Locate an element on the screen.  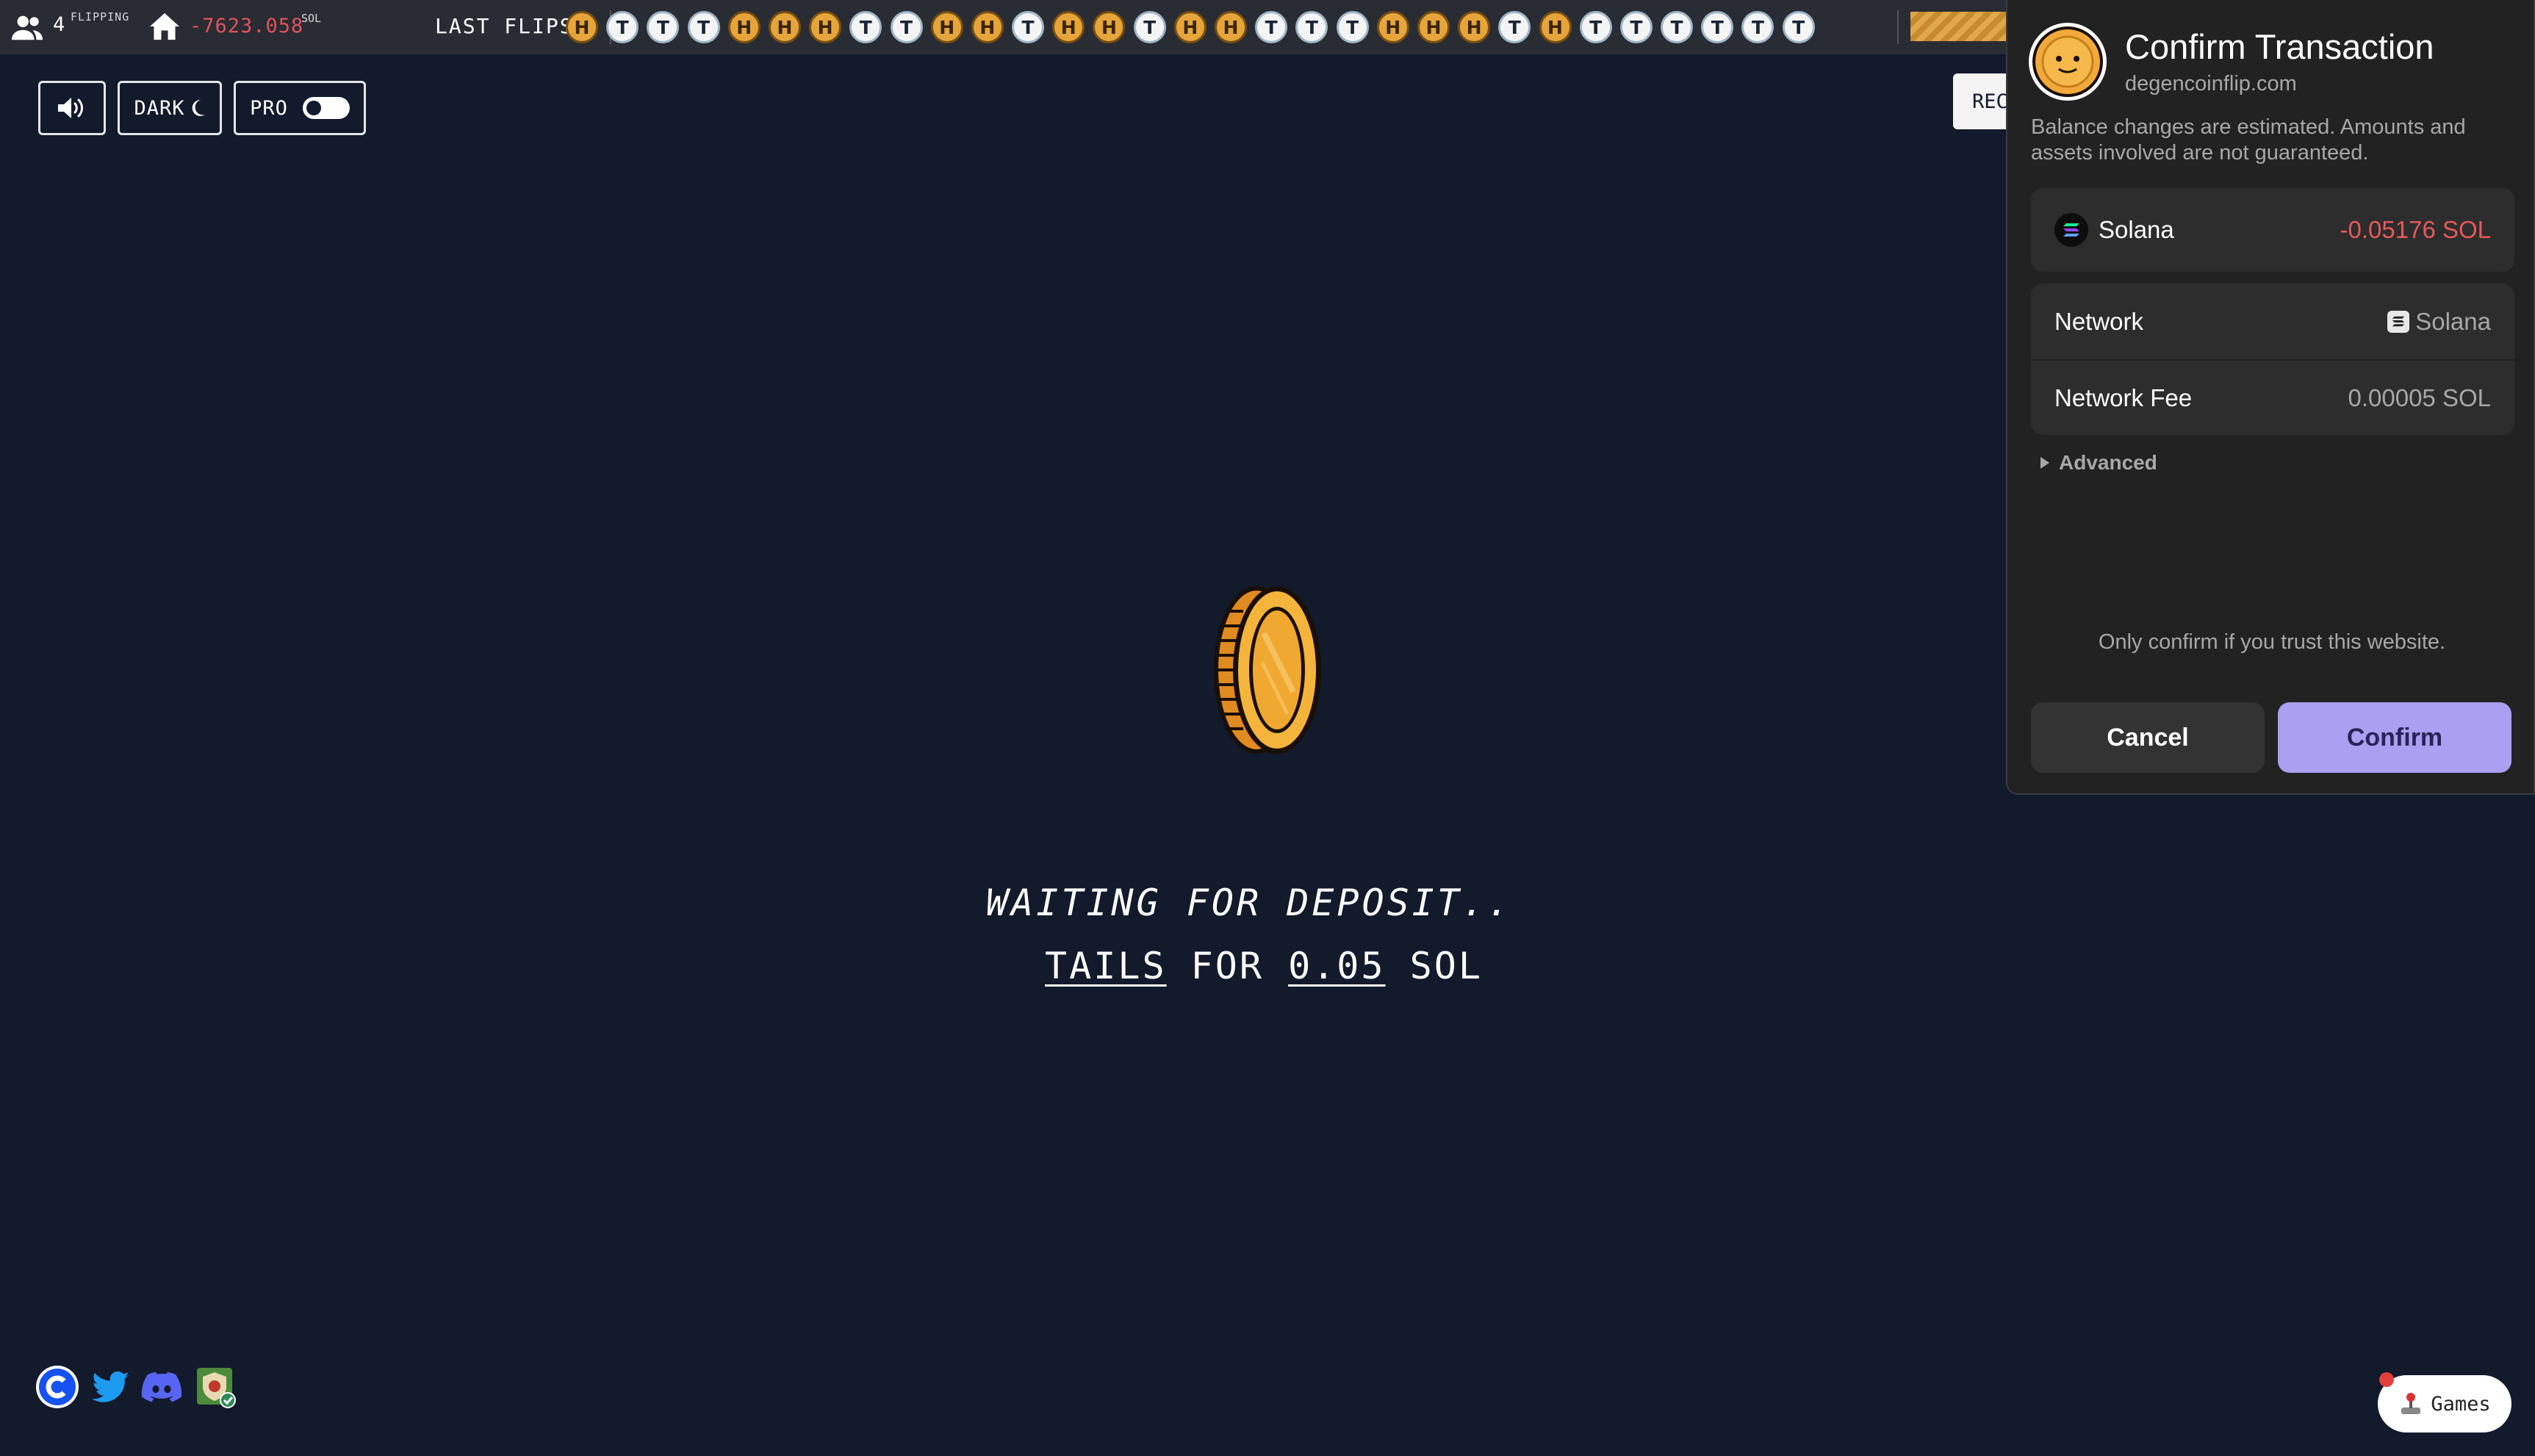
pro-mode-label: PRO is located at coordinates (269, 108).